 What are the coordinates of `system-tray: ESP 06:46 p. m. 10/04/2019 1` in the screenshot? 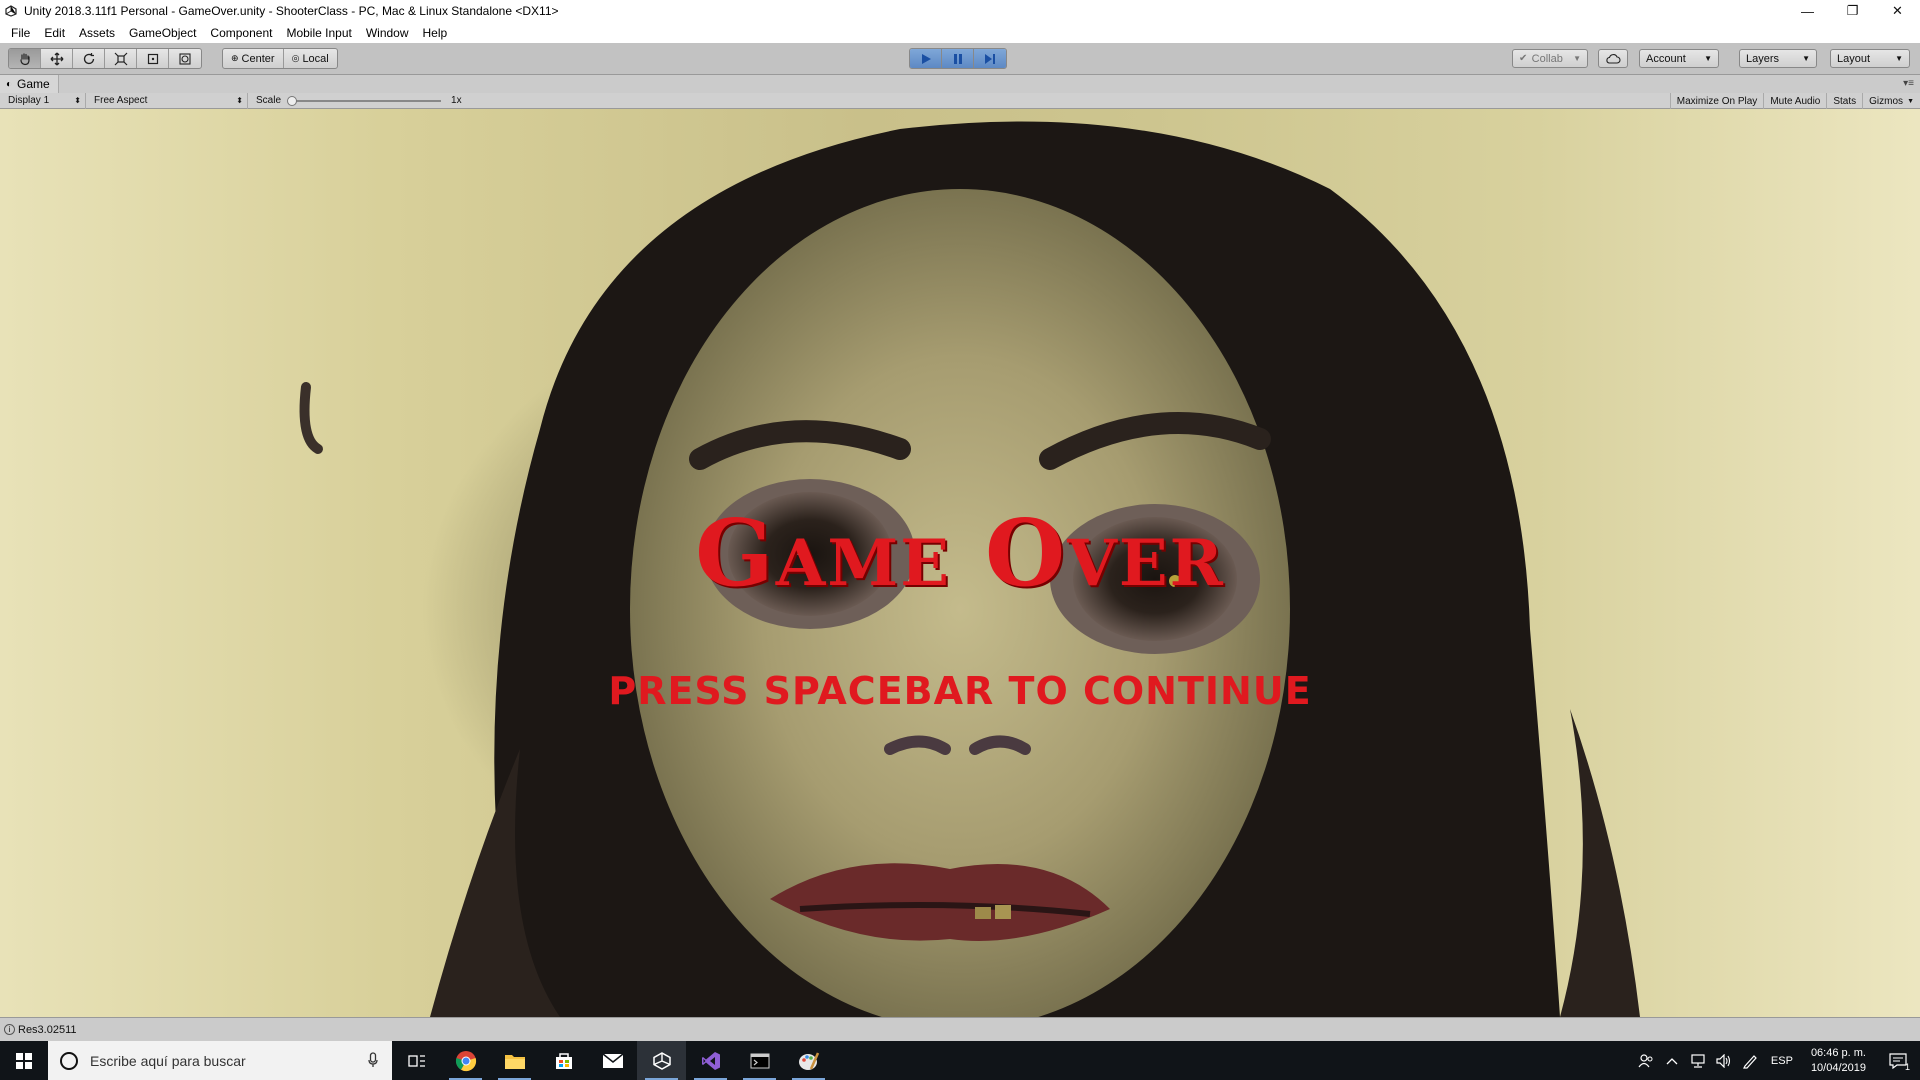 It's located at (1776, 1060).